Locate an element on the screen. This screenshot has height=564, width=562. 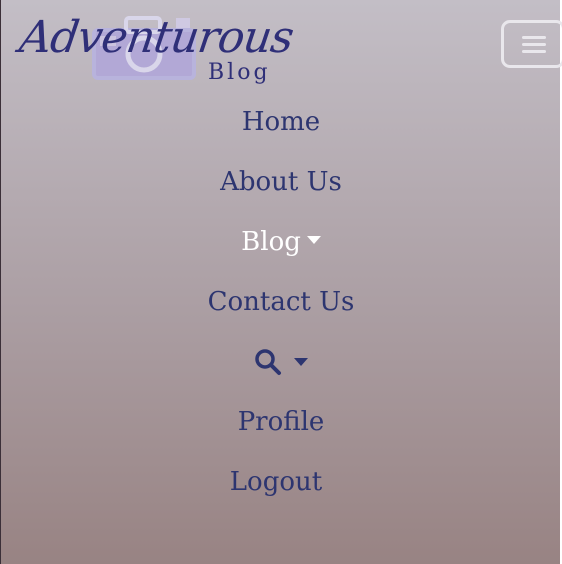
menu-toggle-button is located at coordinates (531, 44).